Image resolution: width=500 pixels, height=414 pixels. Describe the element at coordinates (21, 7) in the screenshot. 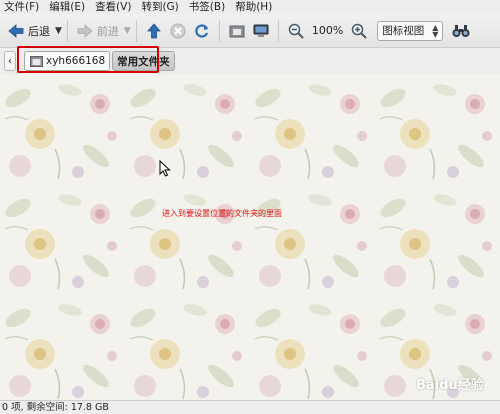

I see `menu-file: 文件(F)` at that location.